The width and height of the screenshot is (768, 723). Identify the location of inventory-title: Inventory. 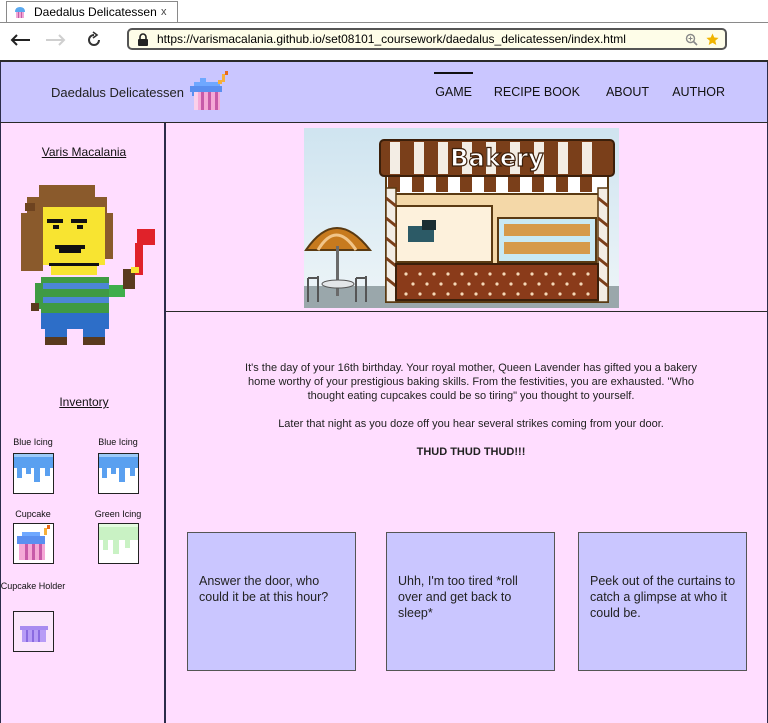
(84, 402).